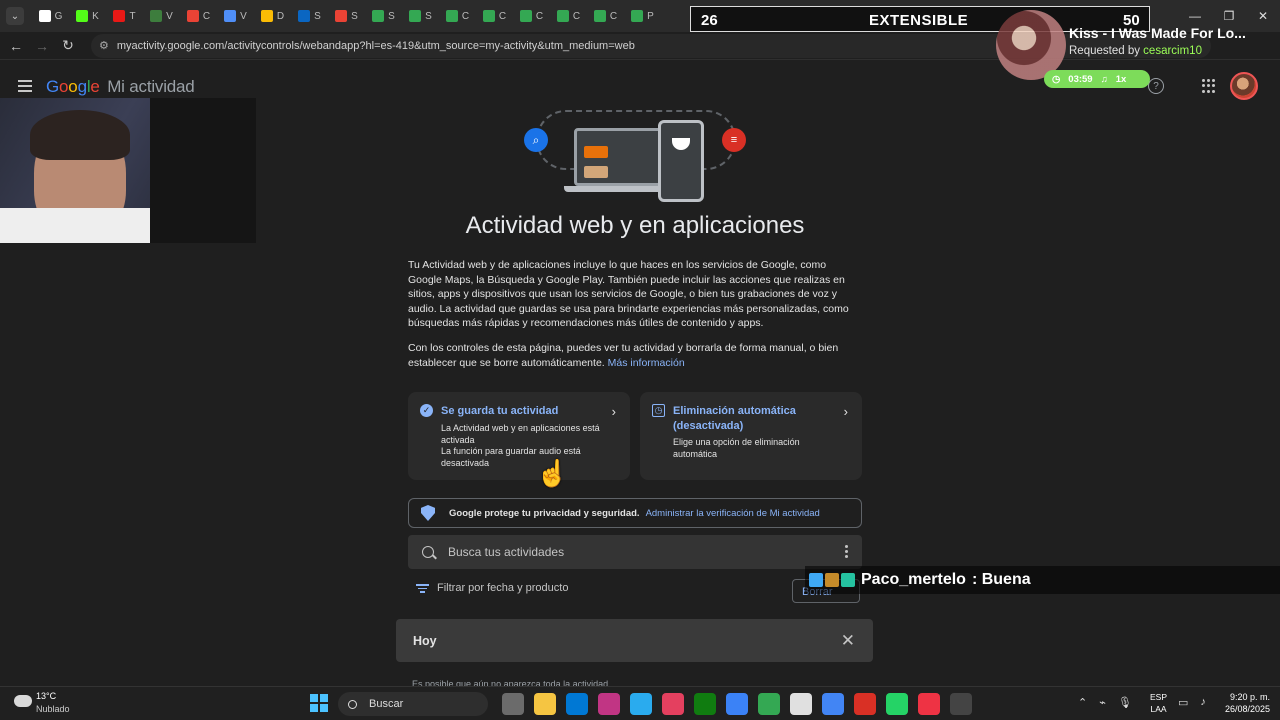  I want to click on language-indicator: ESP LAA, so click(1158, 703).